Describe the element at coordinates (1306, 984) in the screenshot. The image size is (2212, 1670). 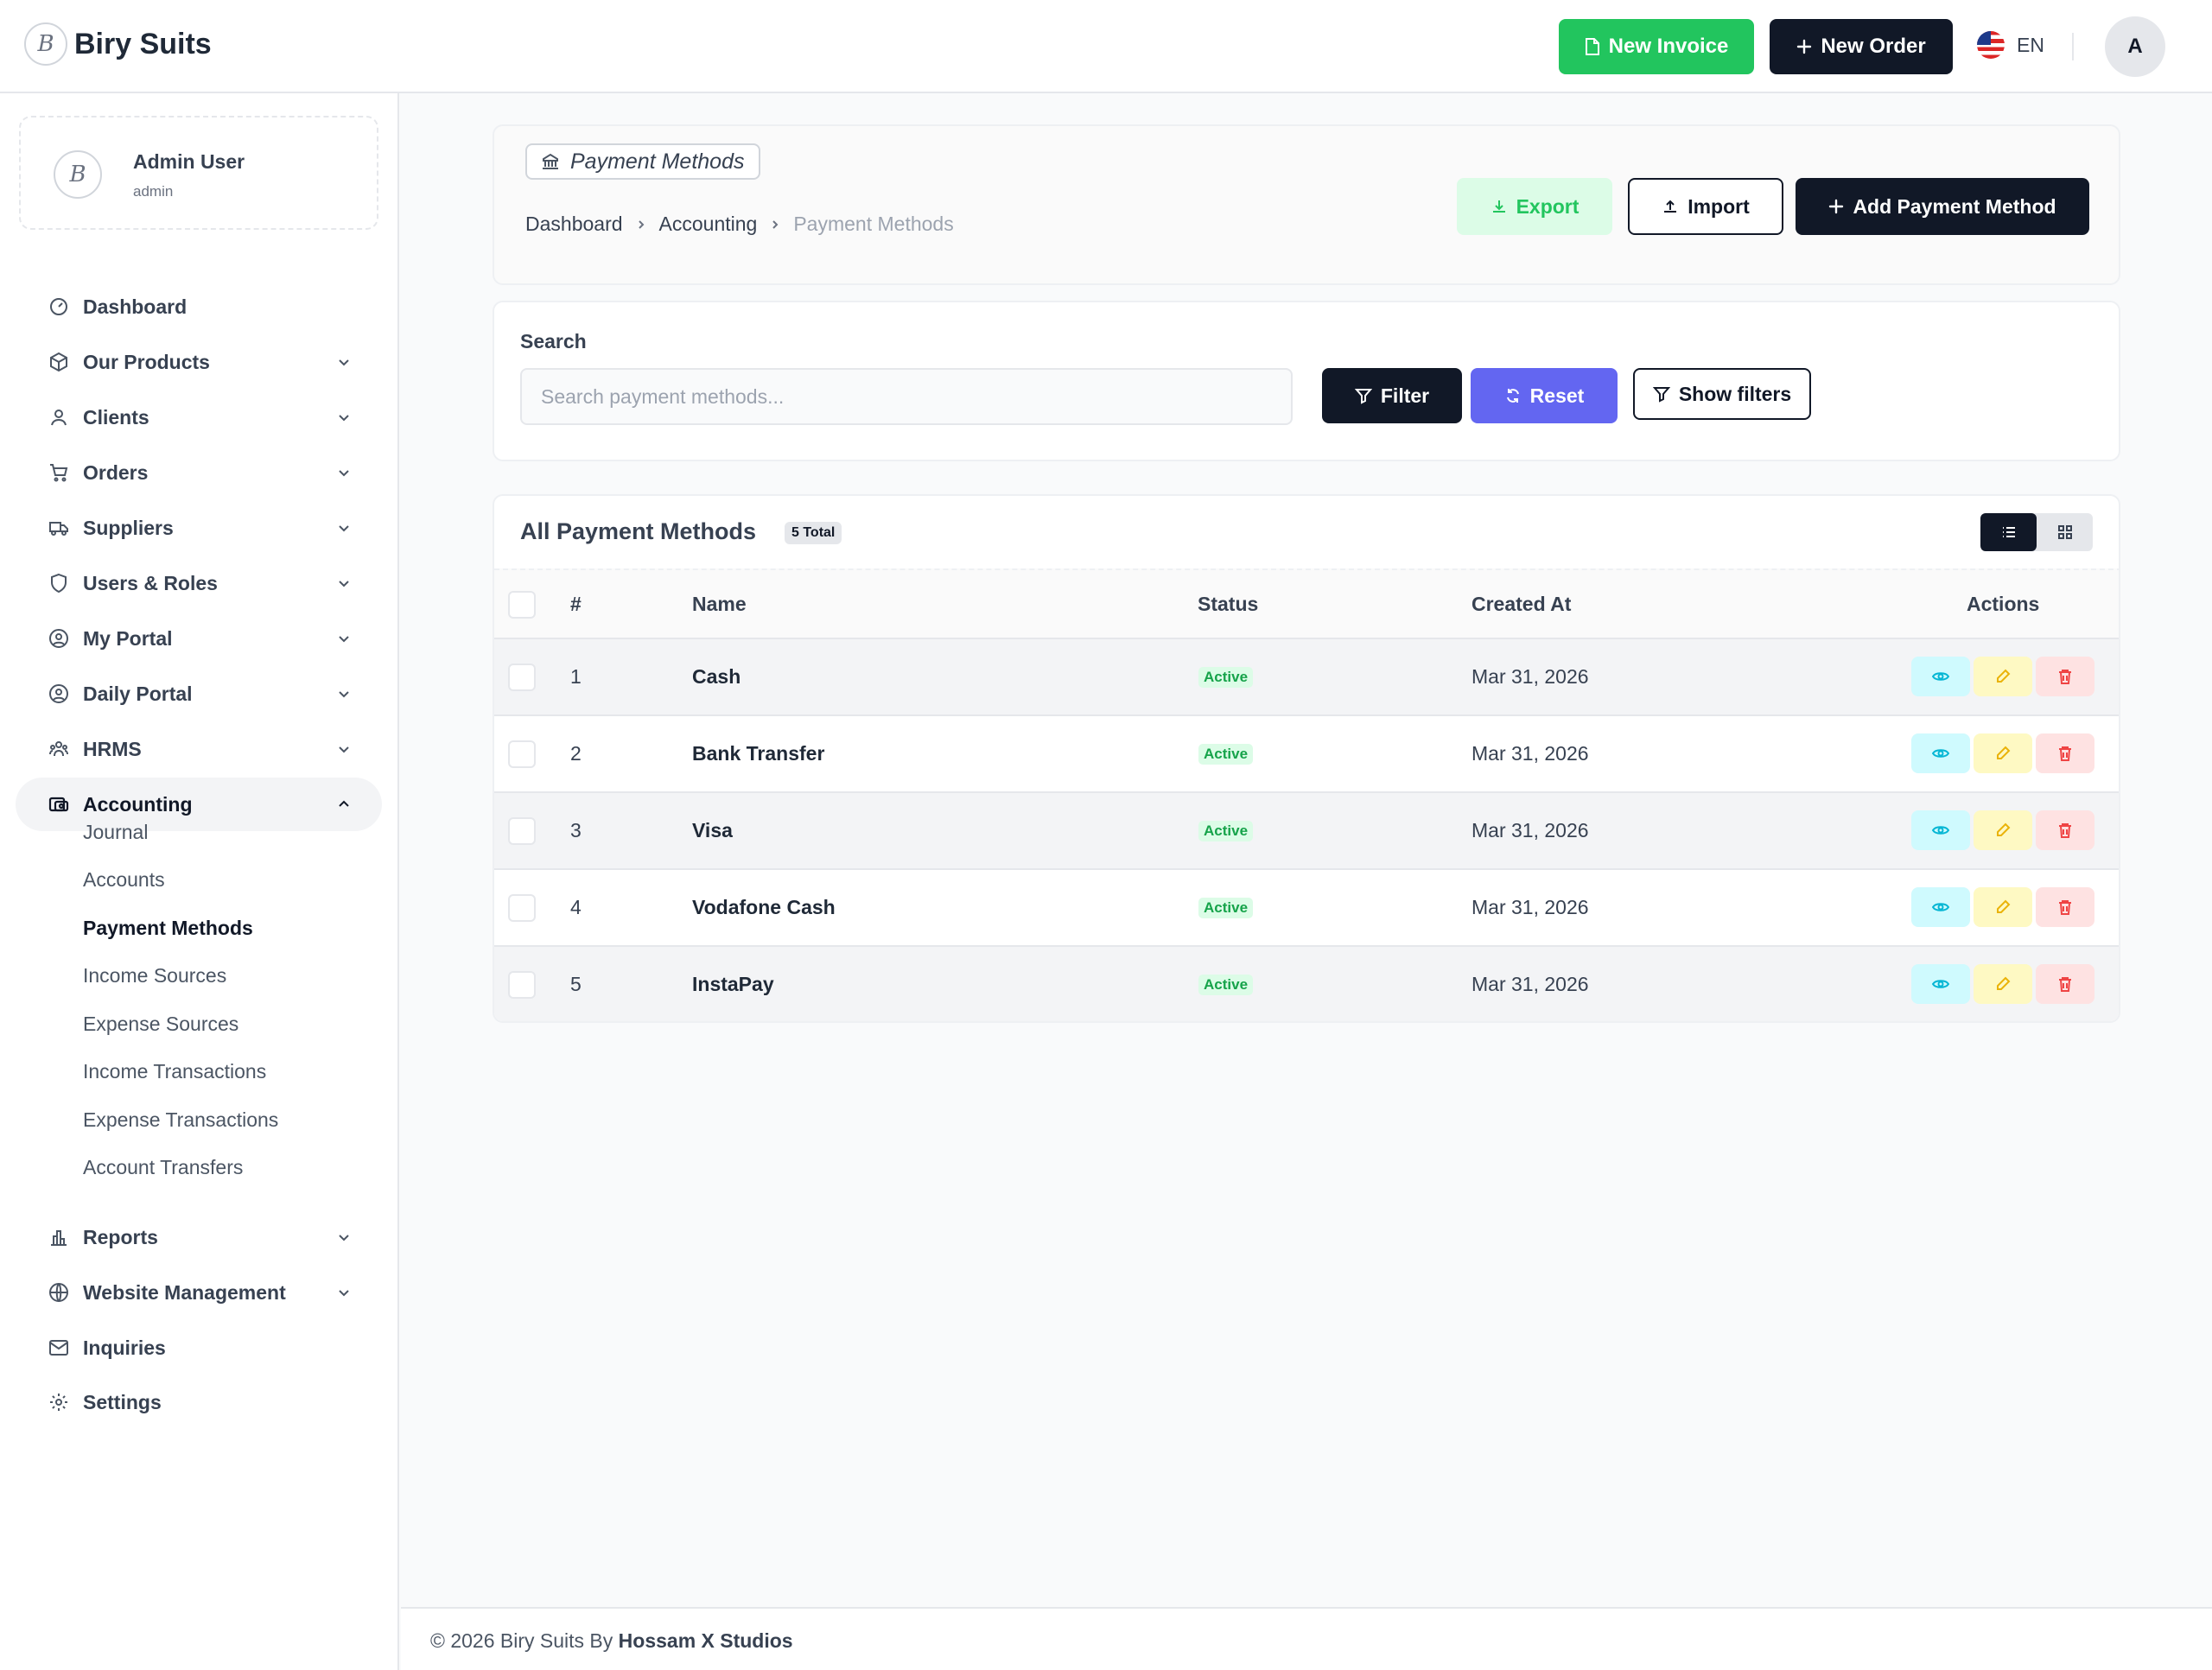
I see `table-row: 5 InstaPay Active Mar 31, 2026` at that location.